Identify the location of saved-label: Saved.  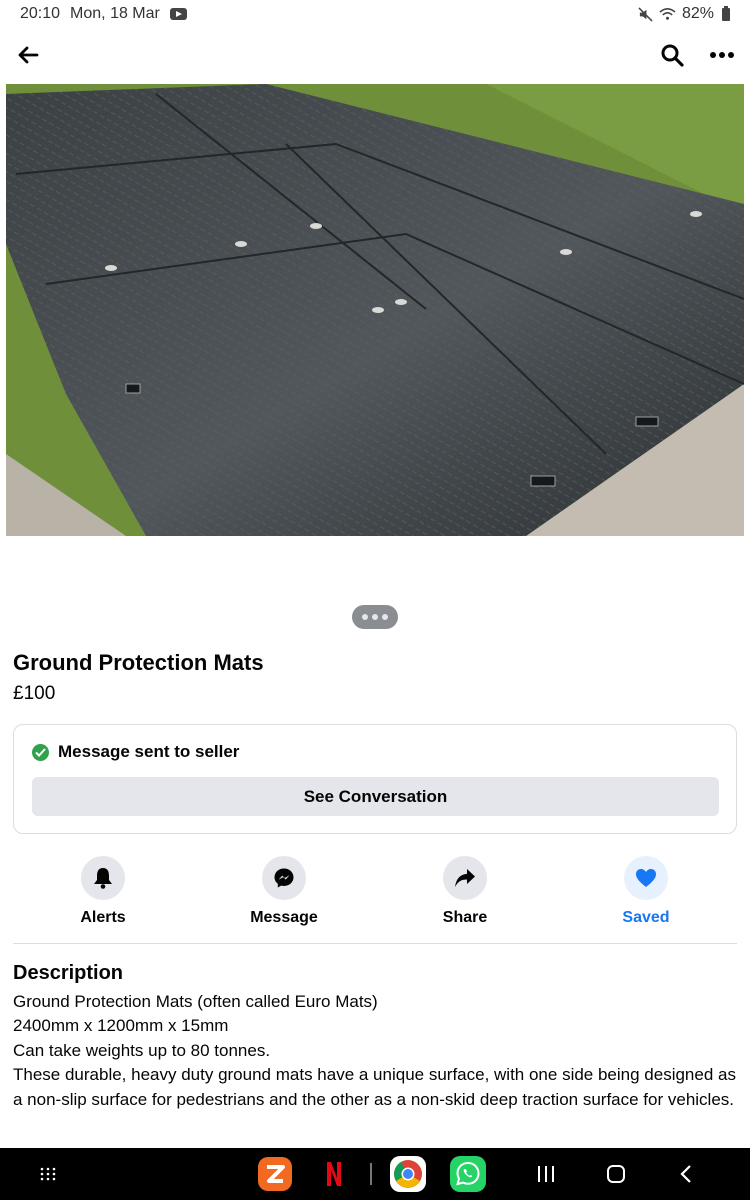
(646, 917).